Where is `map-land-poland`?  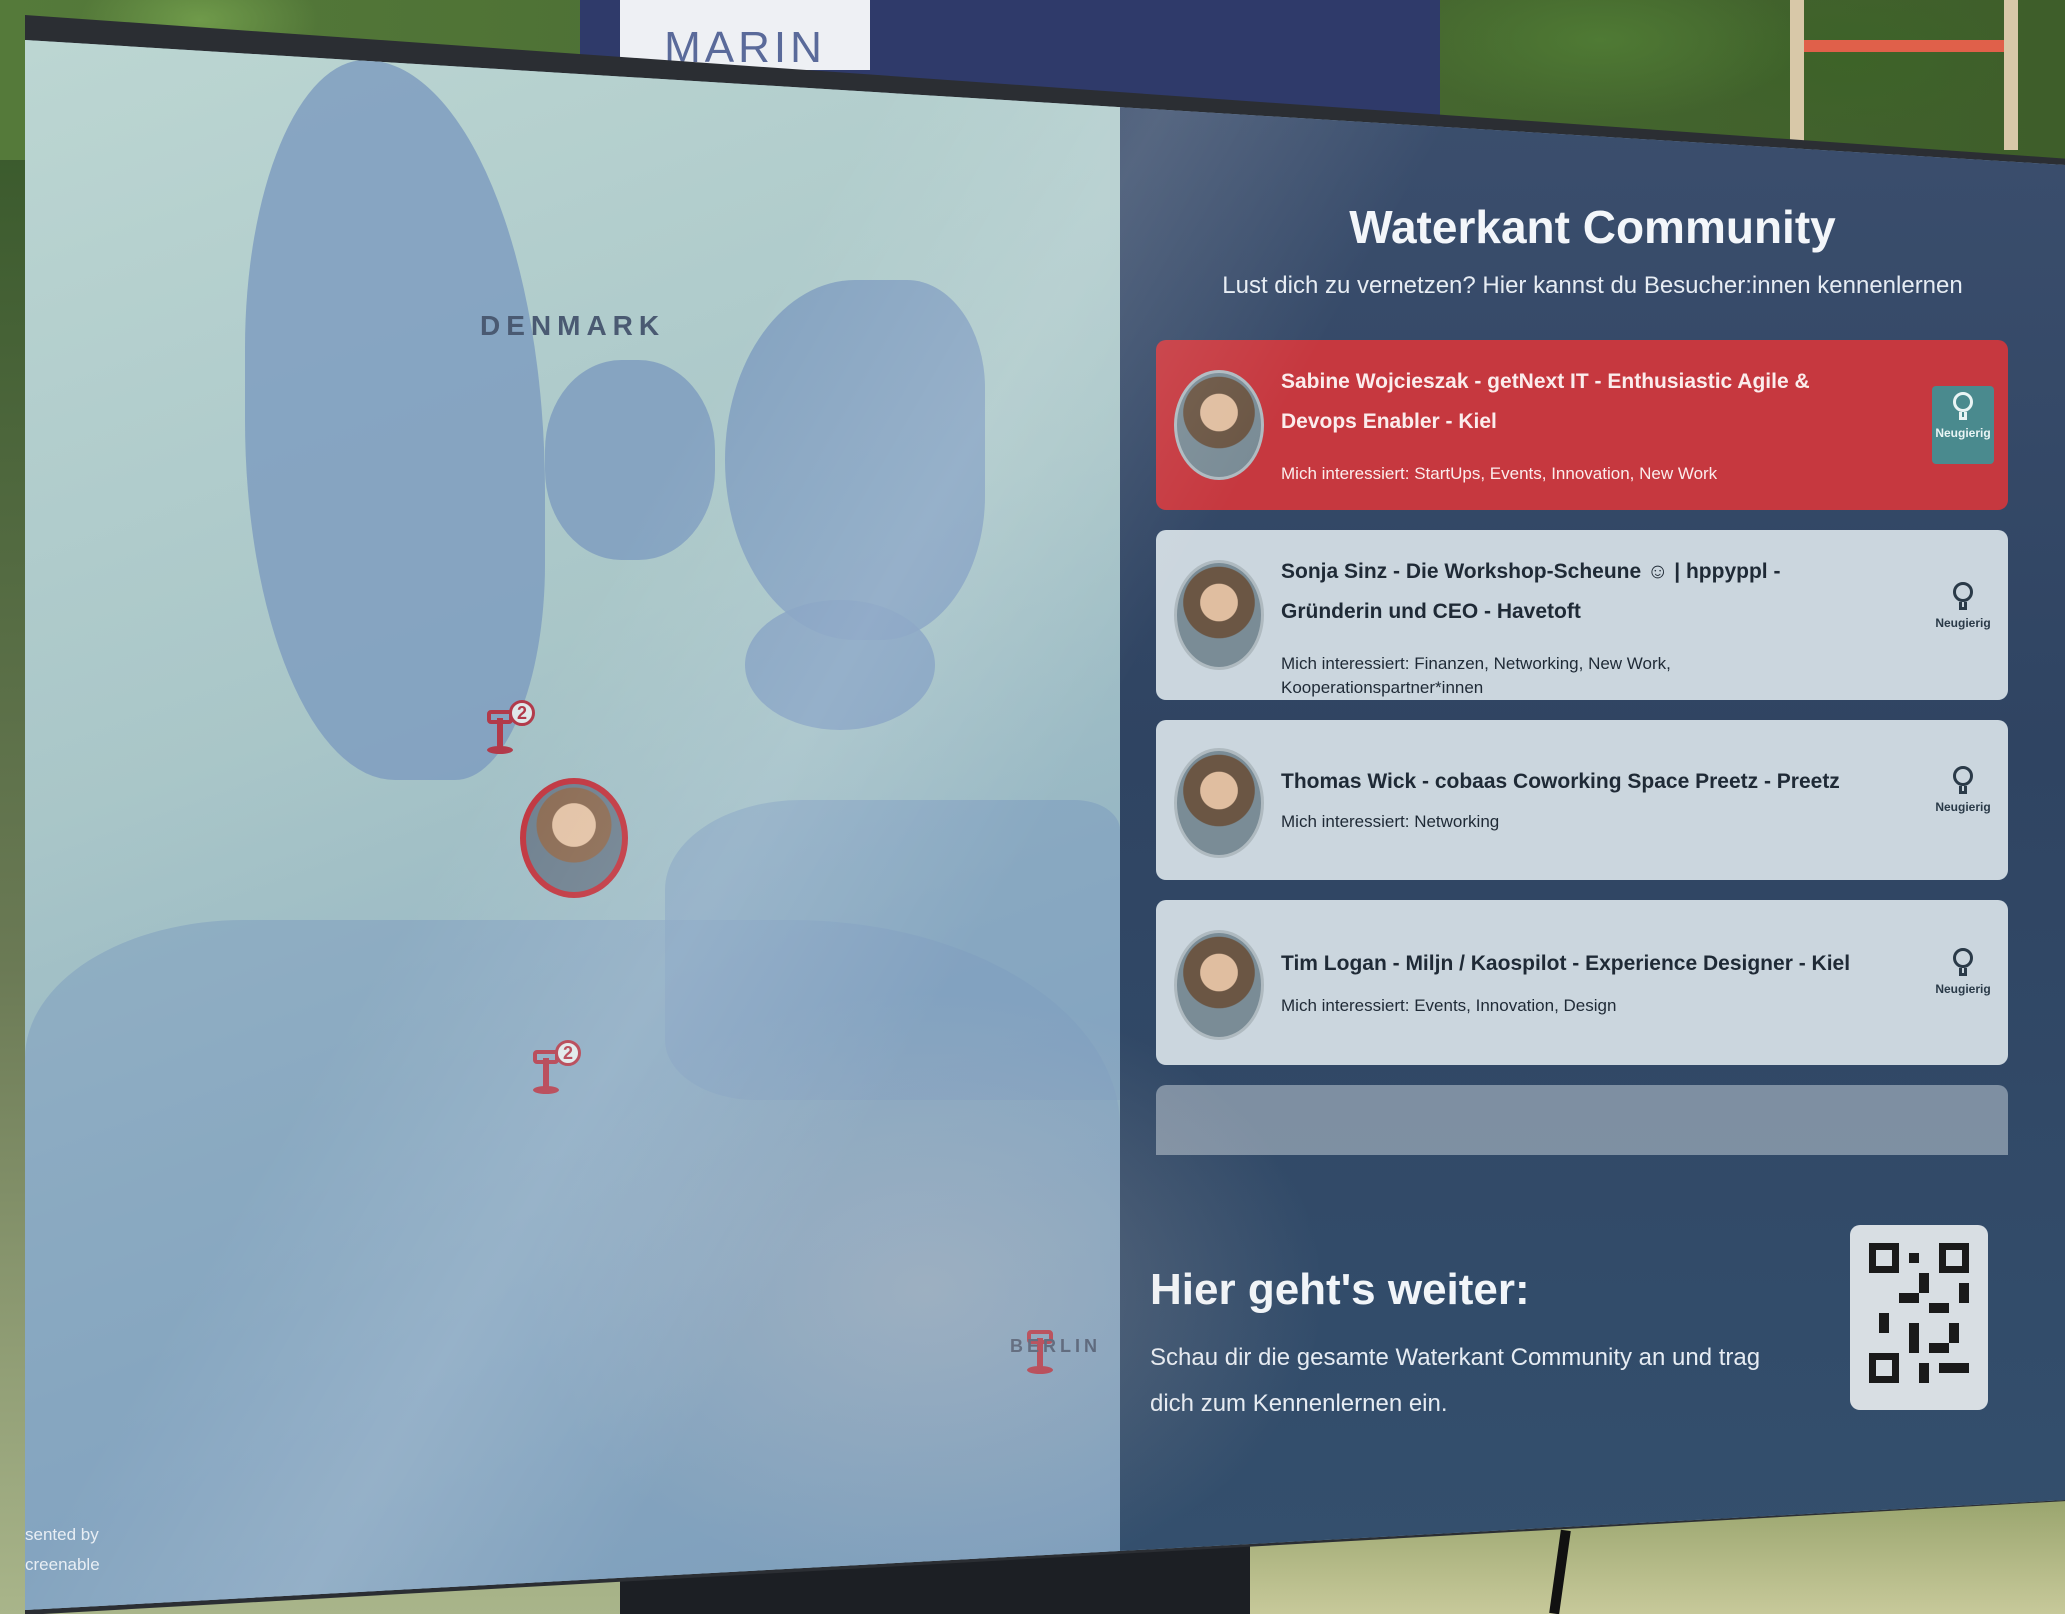
map-land-poland is located at coordinates (892, 950).